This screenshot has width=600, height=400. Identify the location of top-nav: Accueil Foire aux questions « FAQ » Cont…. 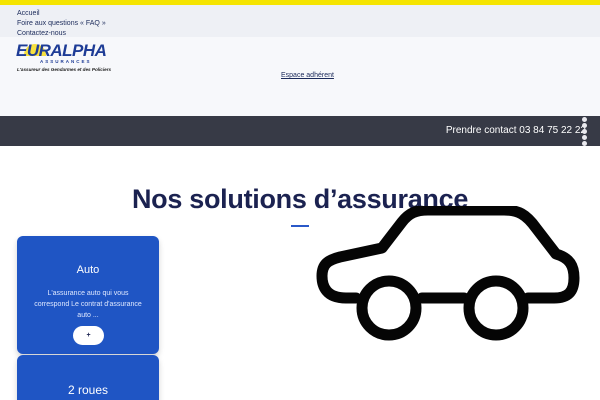
(300, 21).